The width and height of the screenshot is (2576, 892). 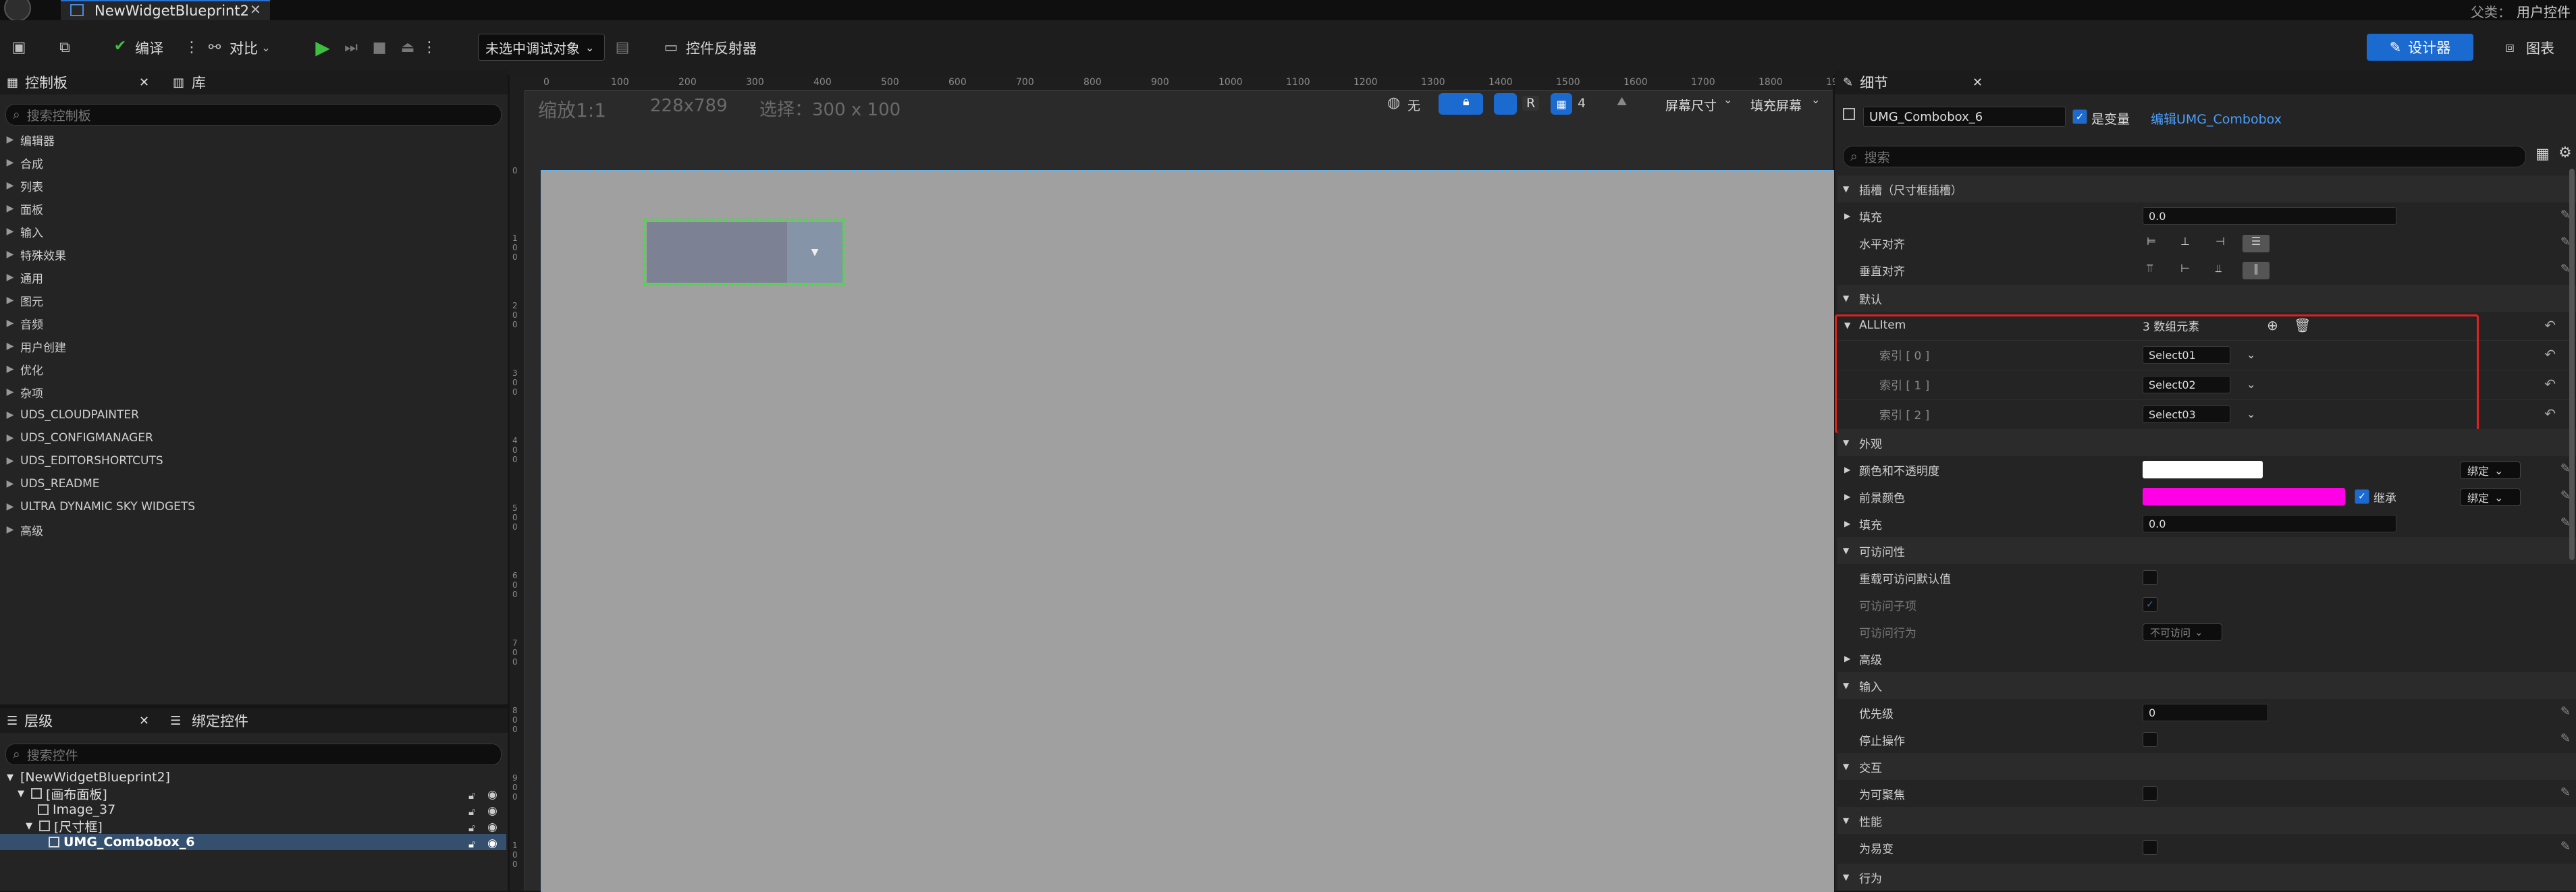 What do you see at coordinates (253, 438) in the screenshot?
I see `palette-category: ▶ UDS_CONFIGMANAGER` at bounding box center [253, 438].